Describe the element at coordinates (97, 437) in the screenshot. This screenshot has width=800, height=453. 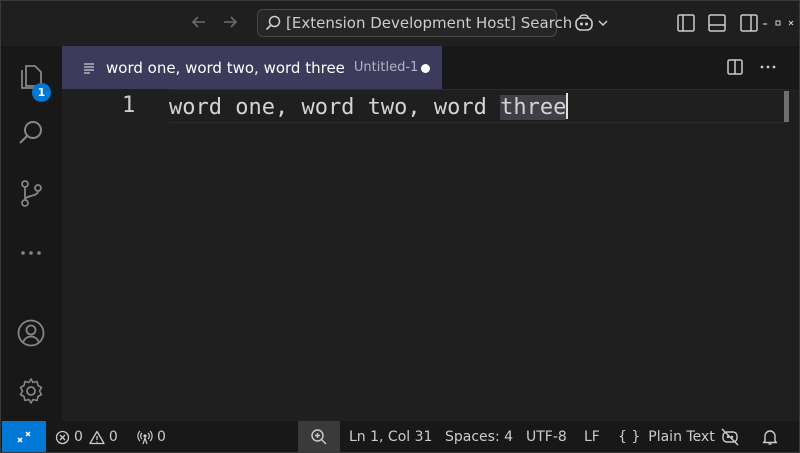
I see `warning-icon` at that location.